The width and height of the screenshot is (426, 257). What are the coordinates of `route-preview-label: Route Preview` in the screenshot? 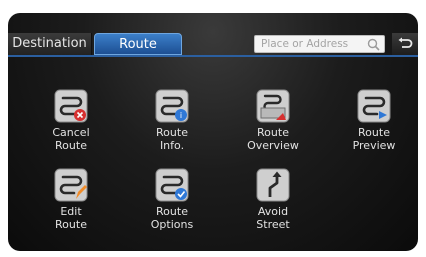 It's located at (374, 139).